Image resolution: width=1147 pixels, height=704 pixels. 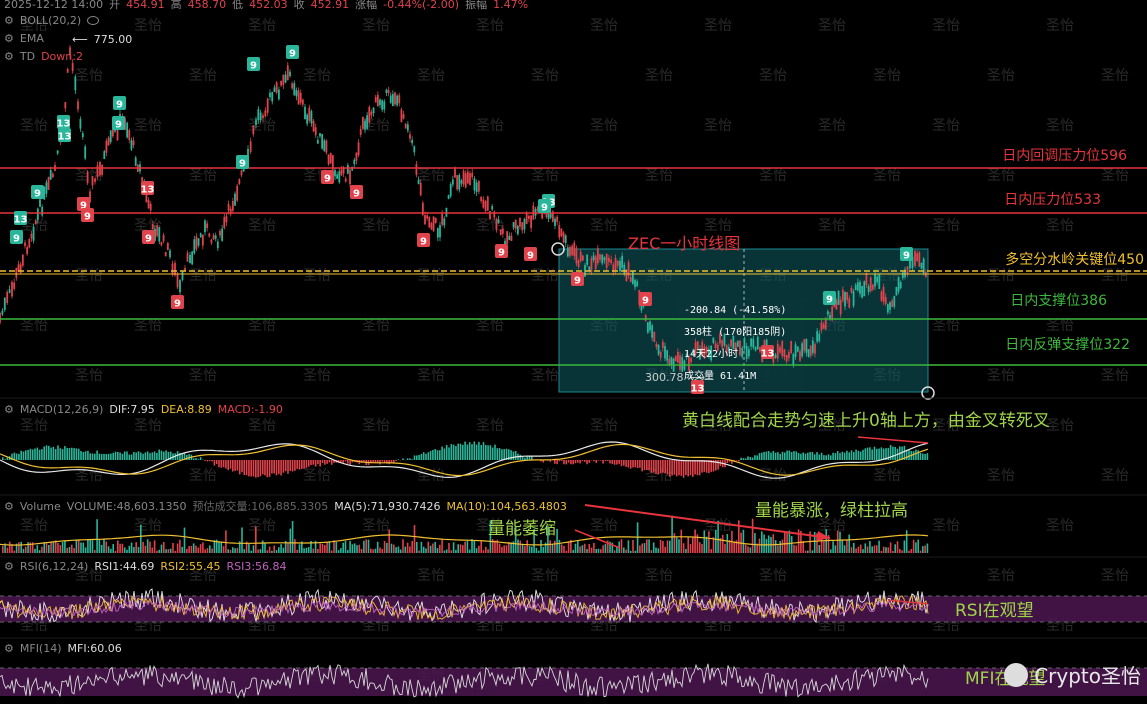 I want to click on open-label: 开, so click(x=114, y=6).